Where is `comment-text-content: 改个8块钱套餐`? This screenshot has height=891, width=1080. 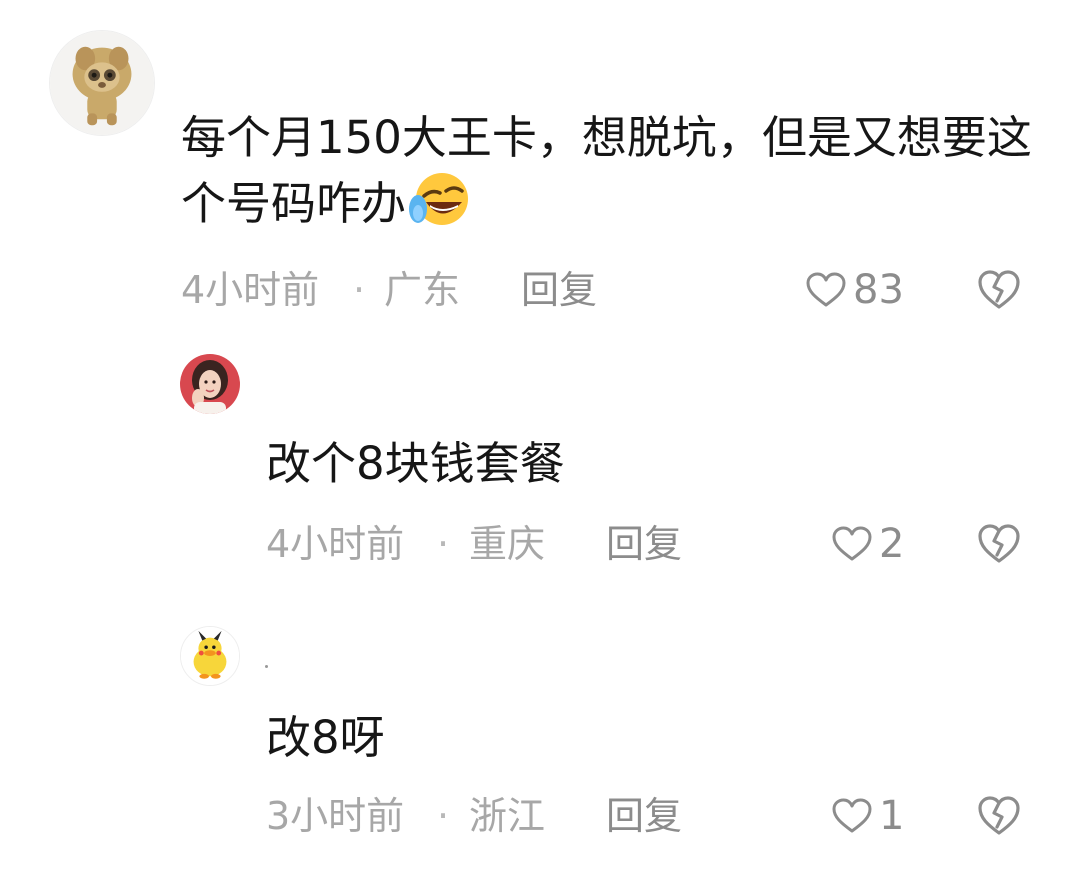
comment-text-content: 改个8块钱套餐 is located at coordinates (415, 463).